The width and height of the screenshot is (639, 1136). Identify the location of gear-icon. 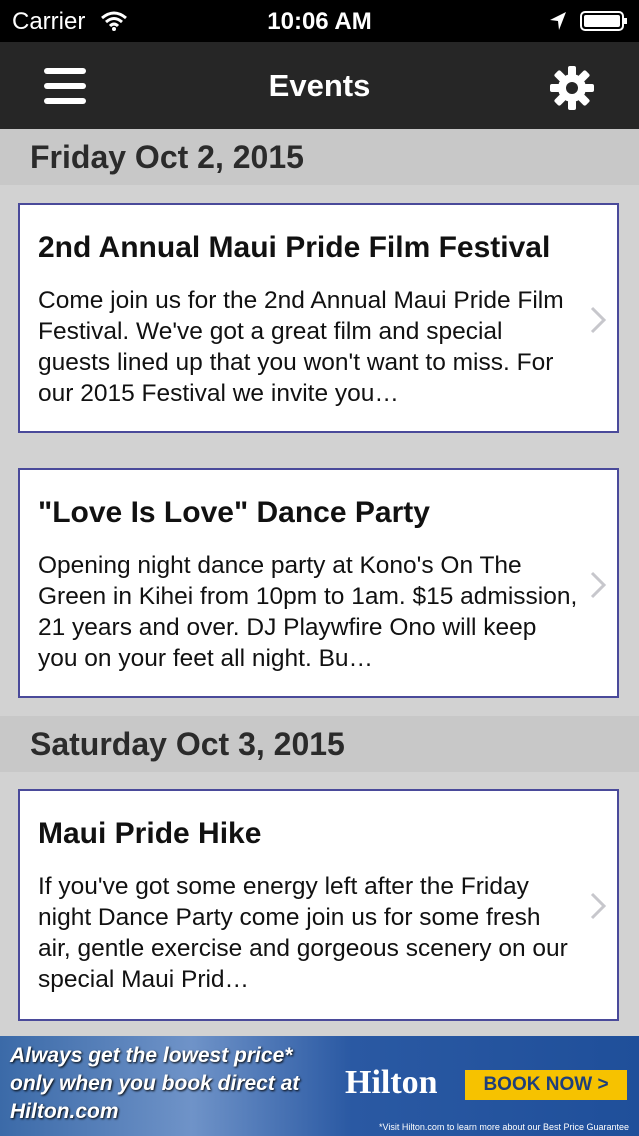
(572, 88).